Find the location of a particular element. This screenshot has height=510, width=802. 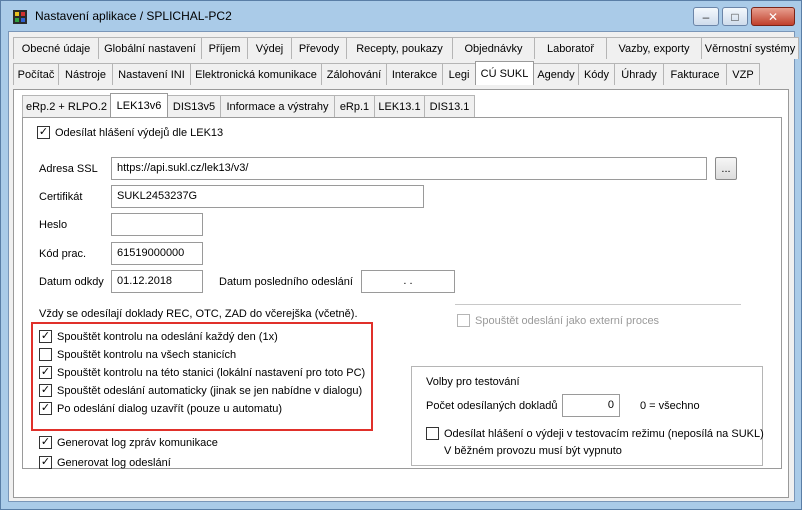

testing-title: Volby pro testování is located at coordinates (473, 382).